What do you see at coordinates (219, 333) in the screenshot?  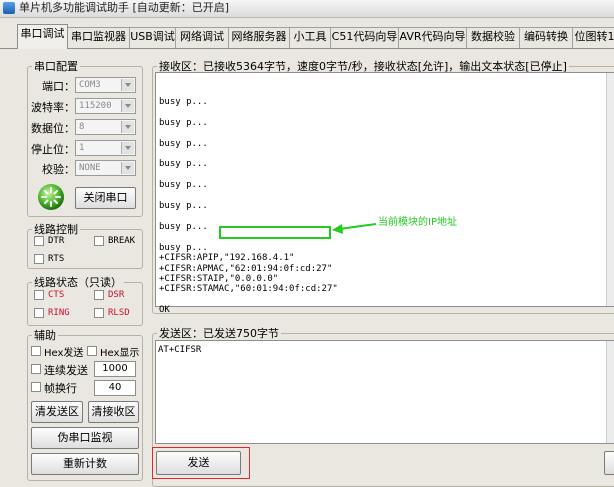 I see `send-legend: 发送区：已发送750字节` at bounding box center [219, 333].